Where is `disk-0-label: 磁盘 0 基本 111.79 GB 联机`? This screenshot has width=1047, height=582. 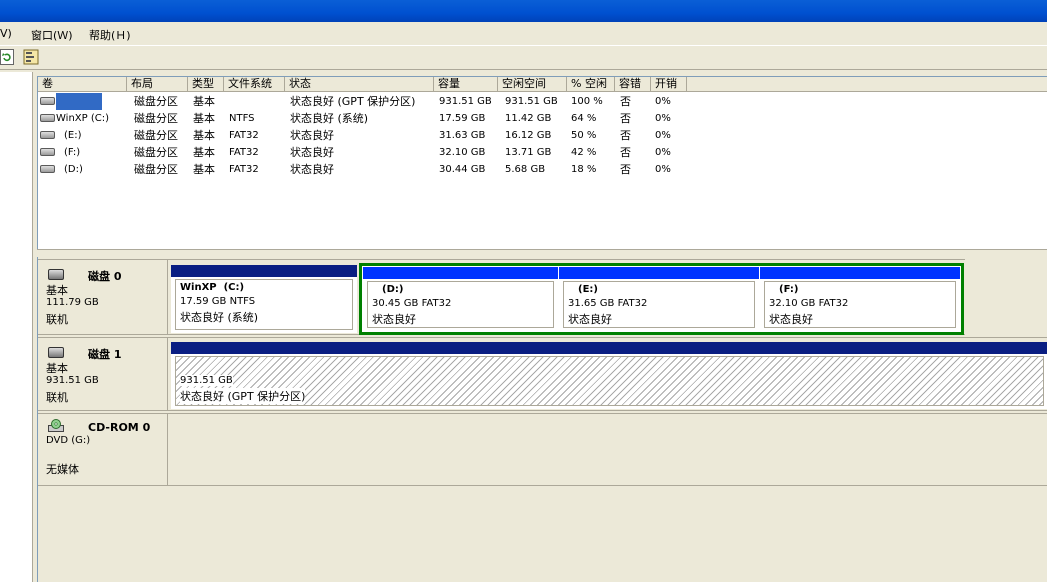 disk-0-label: 磁盘 0 基本 111.79 GB 联机 is located at coordinates (103, 297).